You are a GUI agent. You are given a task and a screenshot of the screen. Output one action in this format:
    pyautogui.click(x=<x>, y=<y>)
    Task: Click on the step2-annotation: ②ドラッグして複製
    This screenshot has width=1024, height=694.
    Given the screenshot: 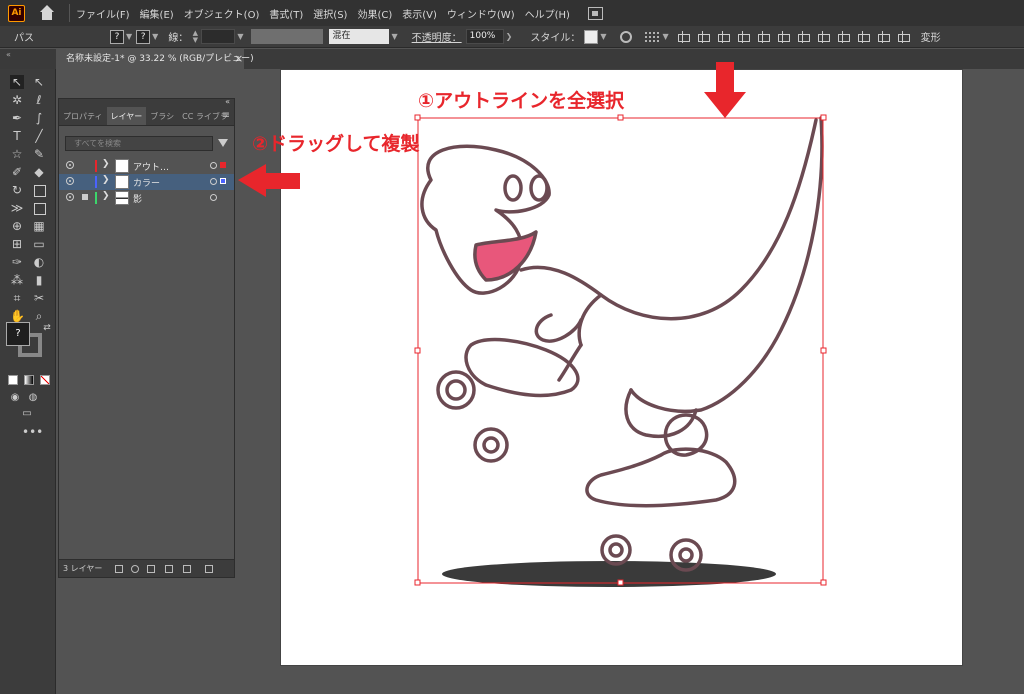 What is the action you would take?
    pyautogui.click(x=336, y=144)
    